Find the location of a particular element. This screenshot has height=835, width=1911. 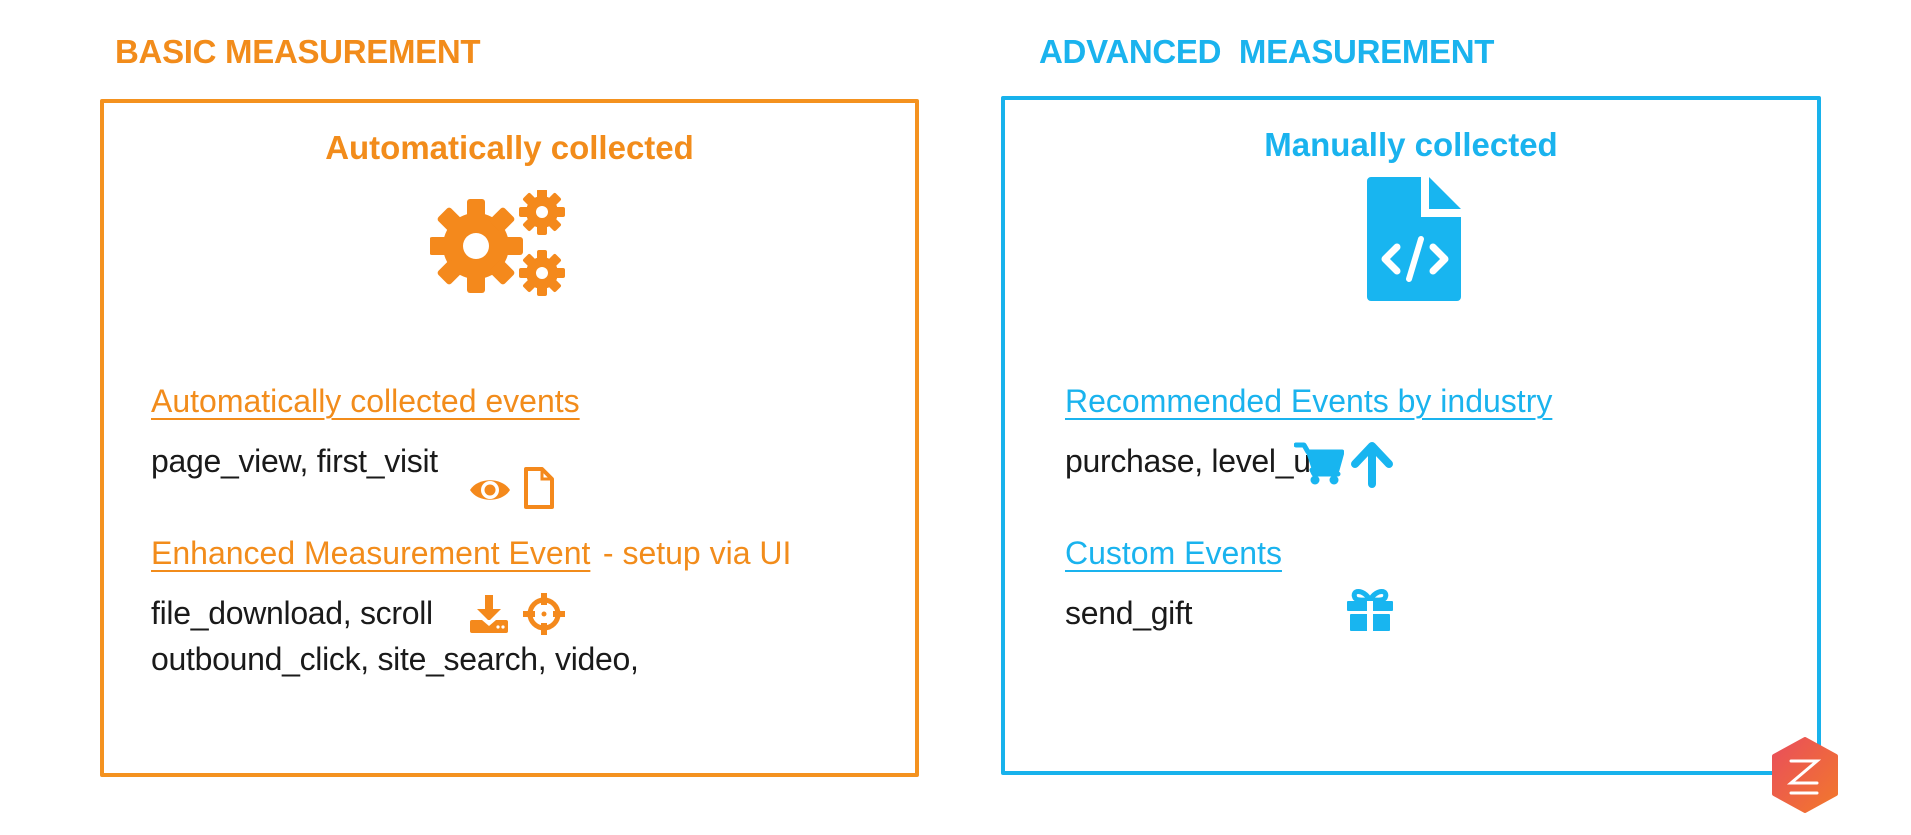

manually-collected-title: Manually collected is located at coordinates (1411, 144).